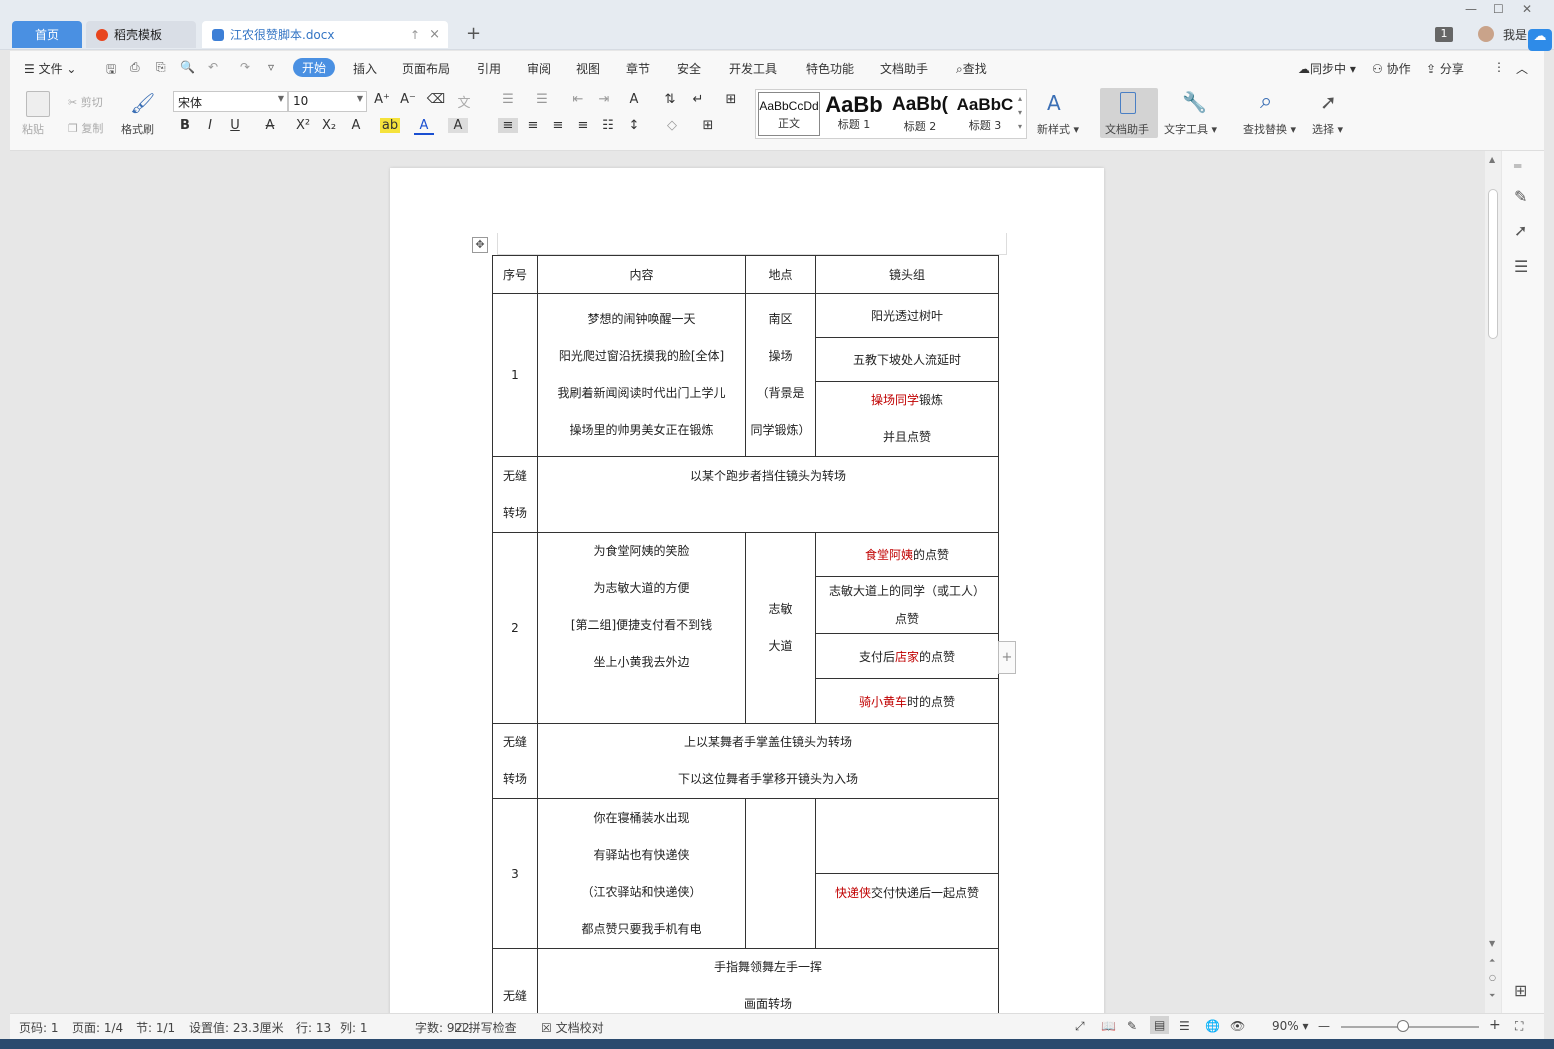 The height and width of the screenshot is (1049, 1554). What do you see at coordinates (515, 980) in the screenshot?
I see `table-cell-transition-label: 无缝` at bounding box center [515, 980].